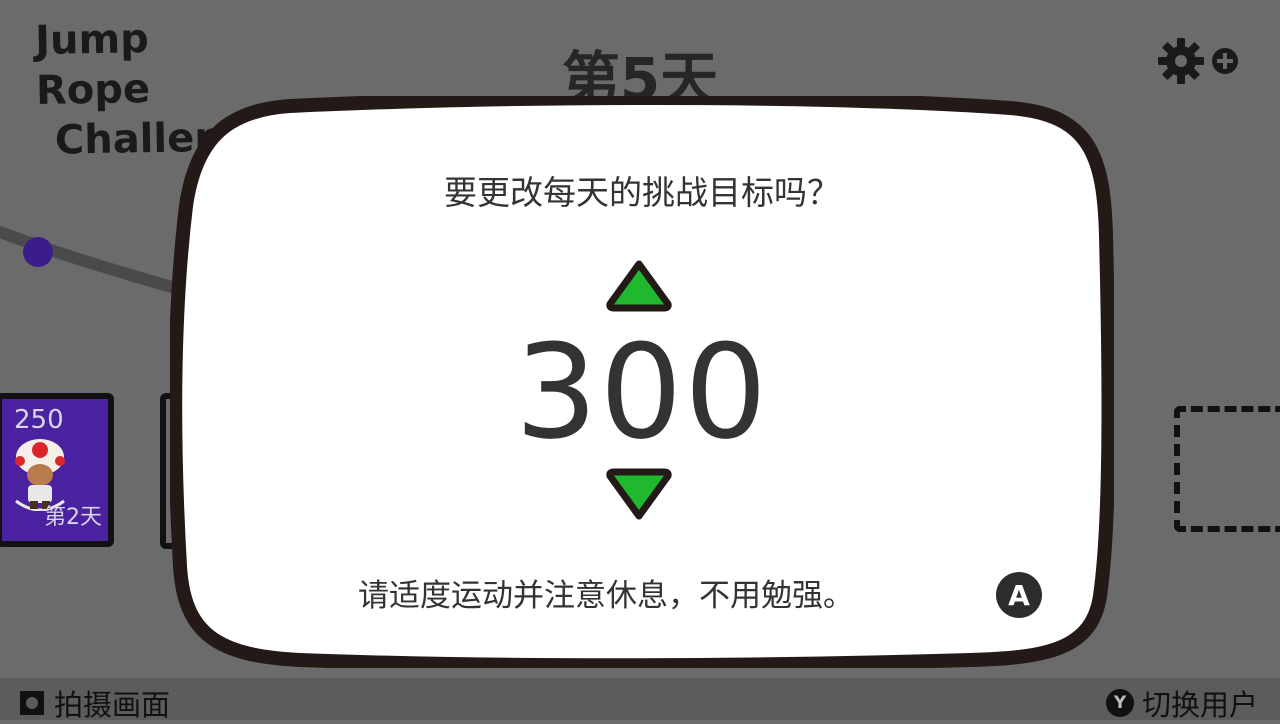 Image resolution: width=1280 pixels, height=724 pixels. I want to click on capture-action: 拍摄画面, so click(95, 703).